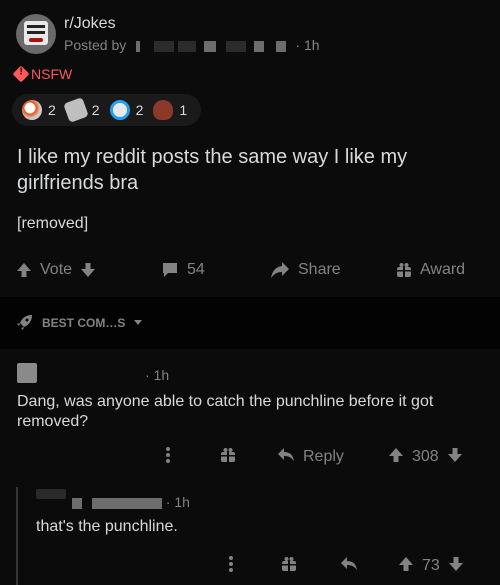  Describe the element at coordinates (183, 110) in the screenshot. I see `award-count: 1` at that location.